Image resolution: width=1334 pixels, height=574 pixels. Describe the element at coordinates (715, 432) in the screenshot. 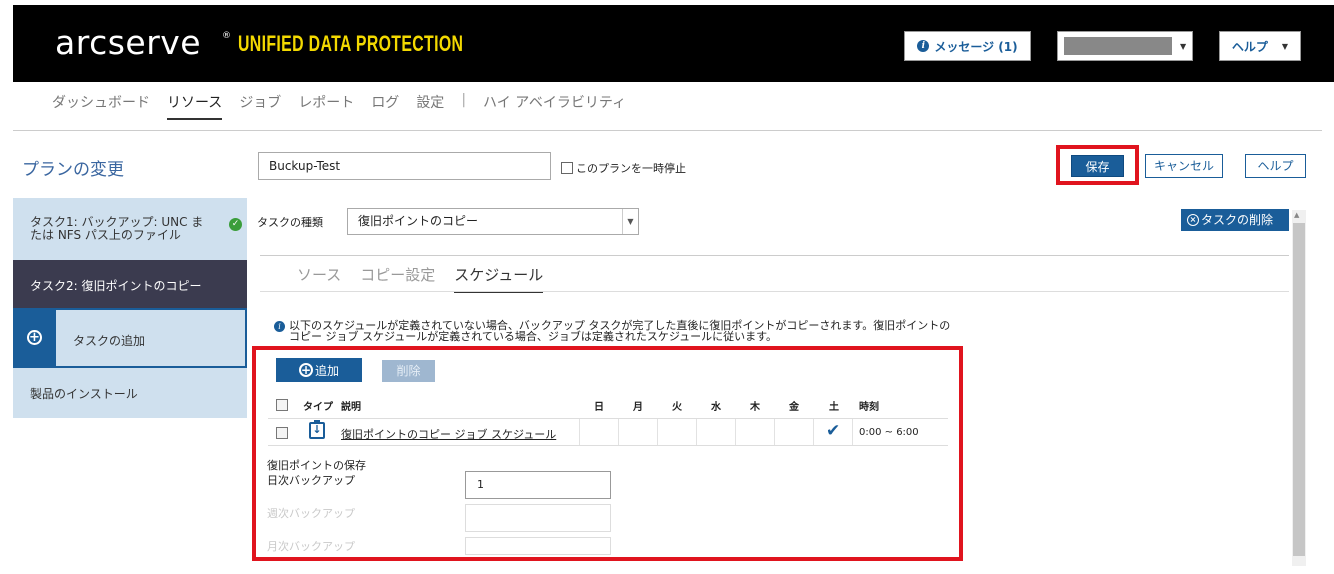

I see `day-cell-wed` at that location.